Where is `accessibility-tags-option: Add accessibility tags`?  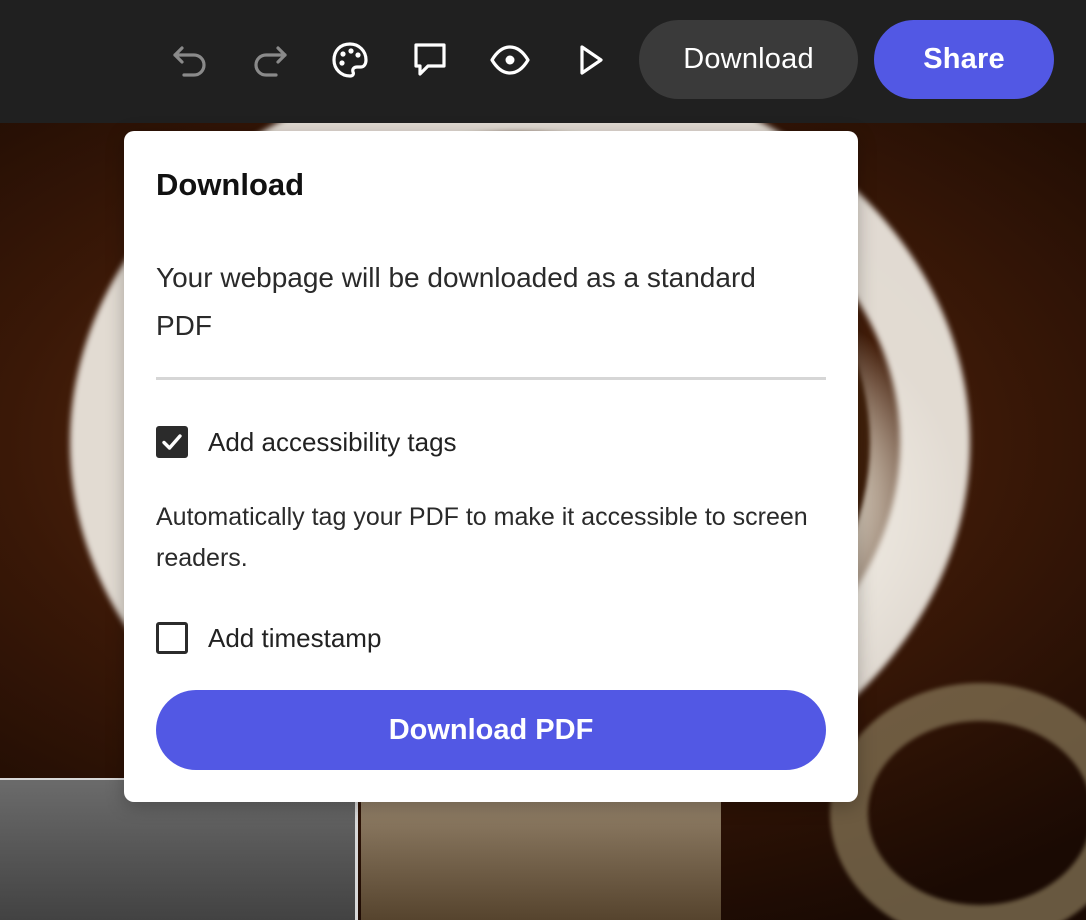 accessibility-tags-option: Add accessibility tags is located at coordinates (306, 442).